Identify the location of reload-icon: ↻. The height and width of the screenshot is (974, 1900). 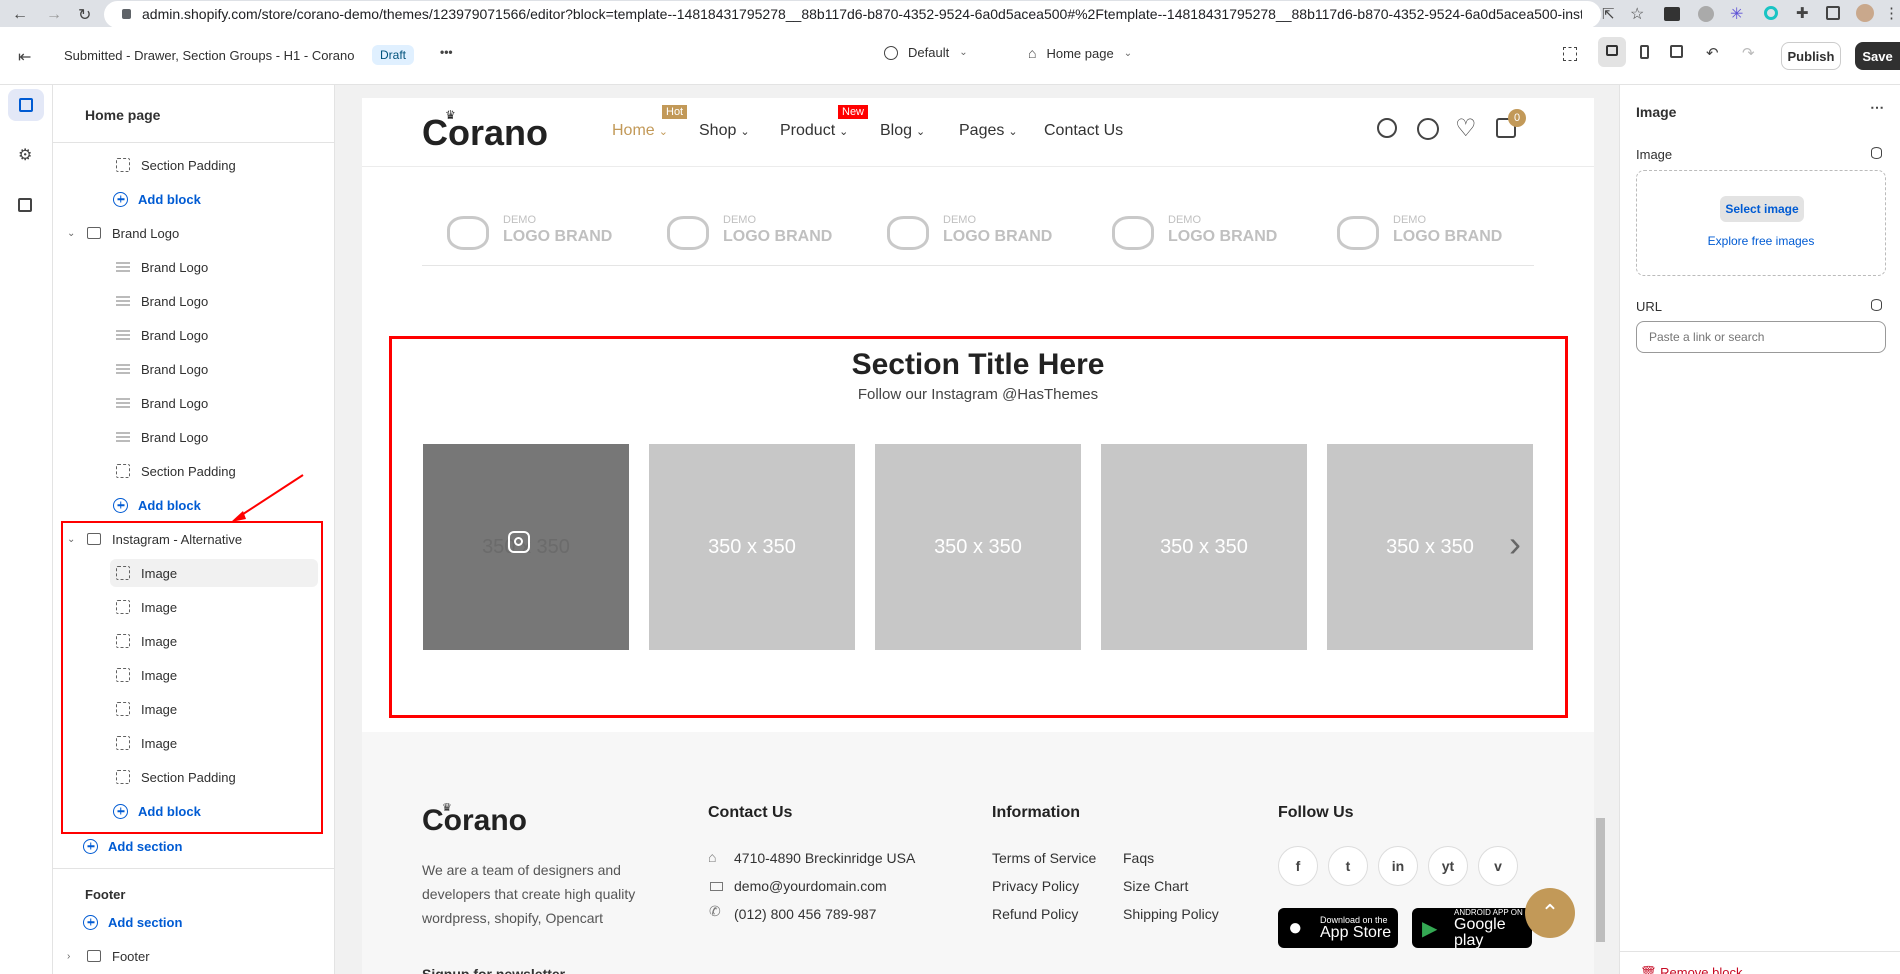
(84, 15).